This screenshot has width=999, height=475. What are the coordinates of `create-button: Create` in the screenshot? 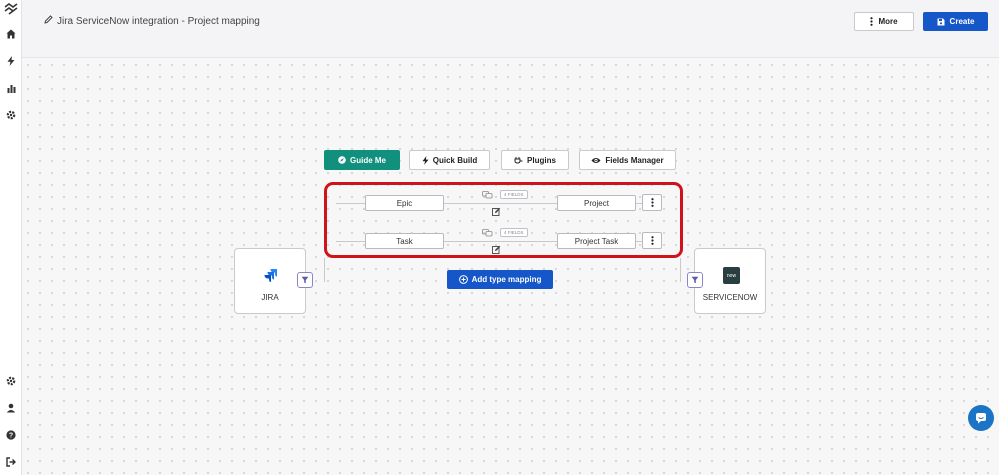 It's located at (955, 21).